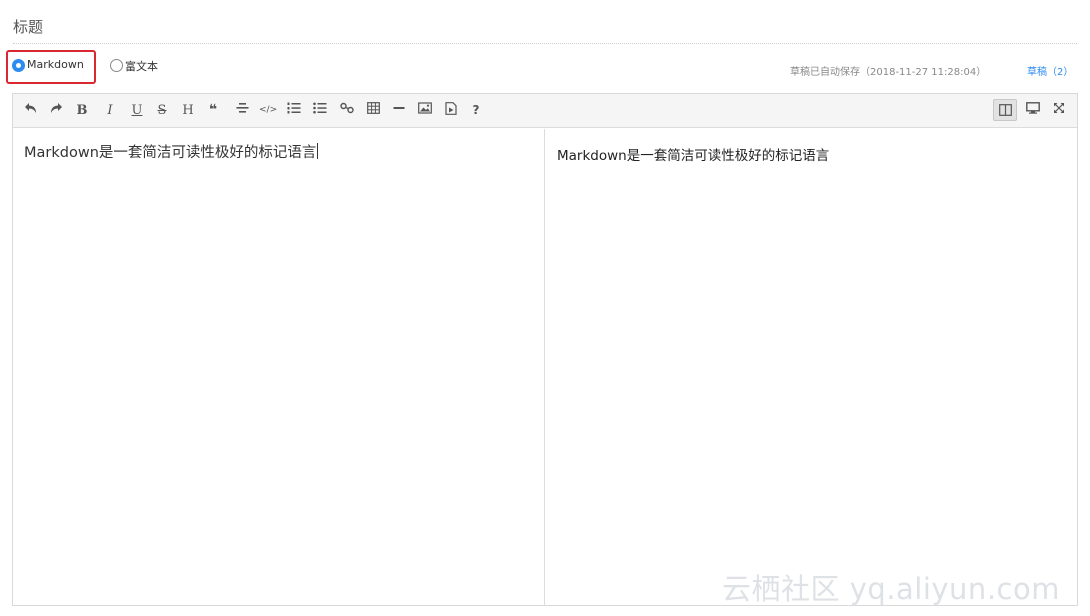 The image size is (1090, 616). I want to click on redo-icon, so click(56, 110).